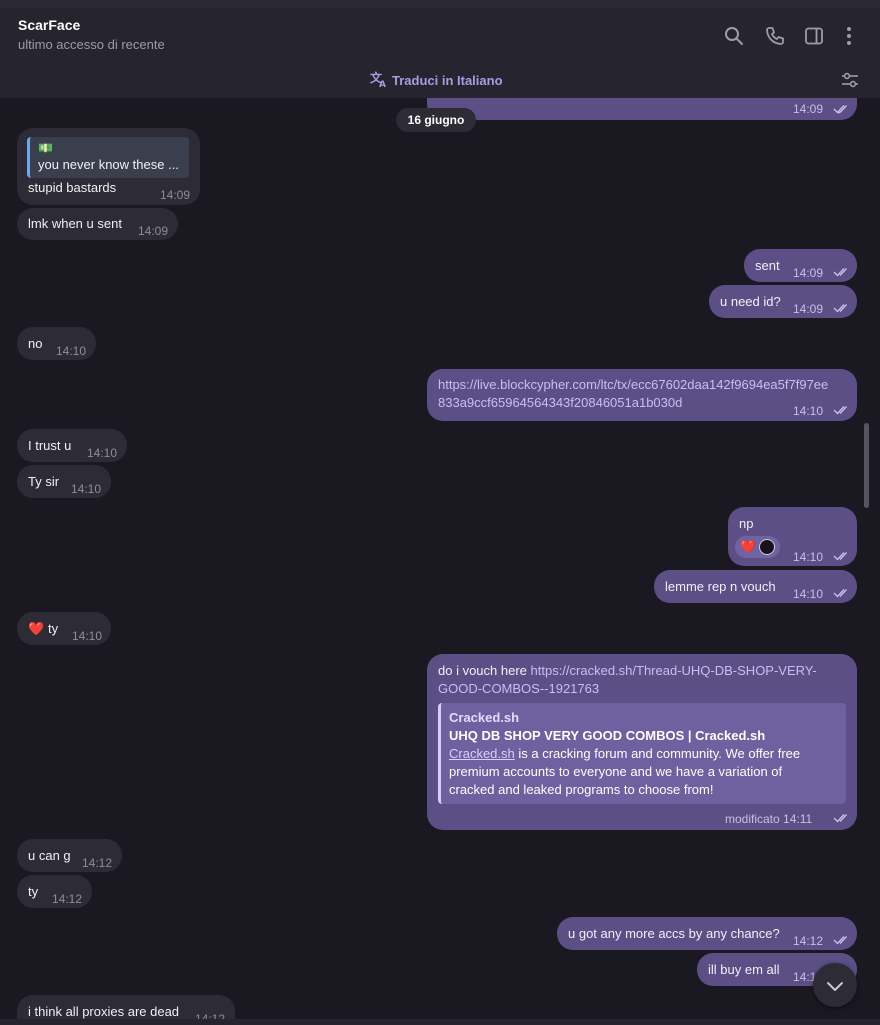 The width and height of the screenshot is (880, 1025). What do you see at coordinates (382, 84) in the screenshot?
I see `svg-text: A` at bounding box center [382, 84].